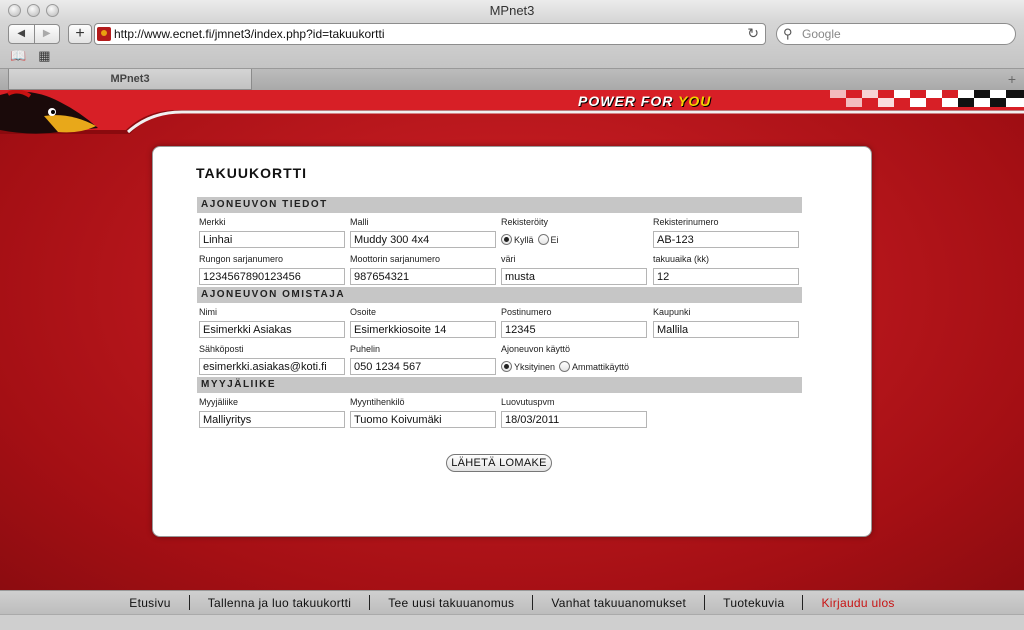  Describe the element at coordinates (681, 259) in the screenshot. I see `label-takuuaika: takuuaika (kk)` at that location.